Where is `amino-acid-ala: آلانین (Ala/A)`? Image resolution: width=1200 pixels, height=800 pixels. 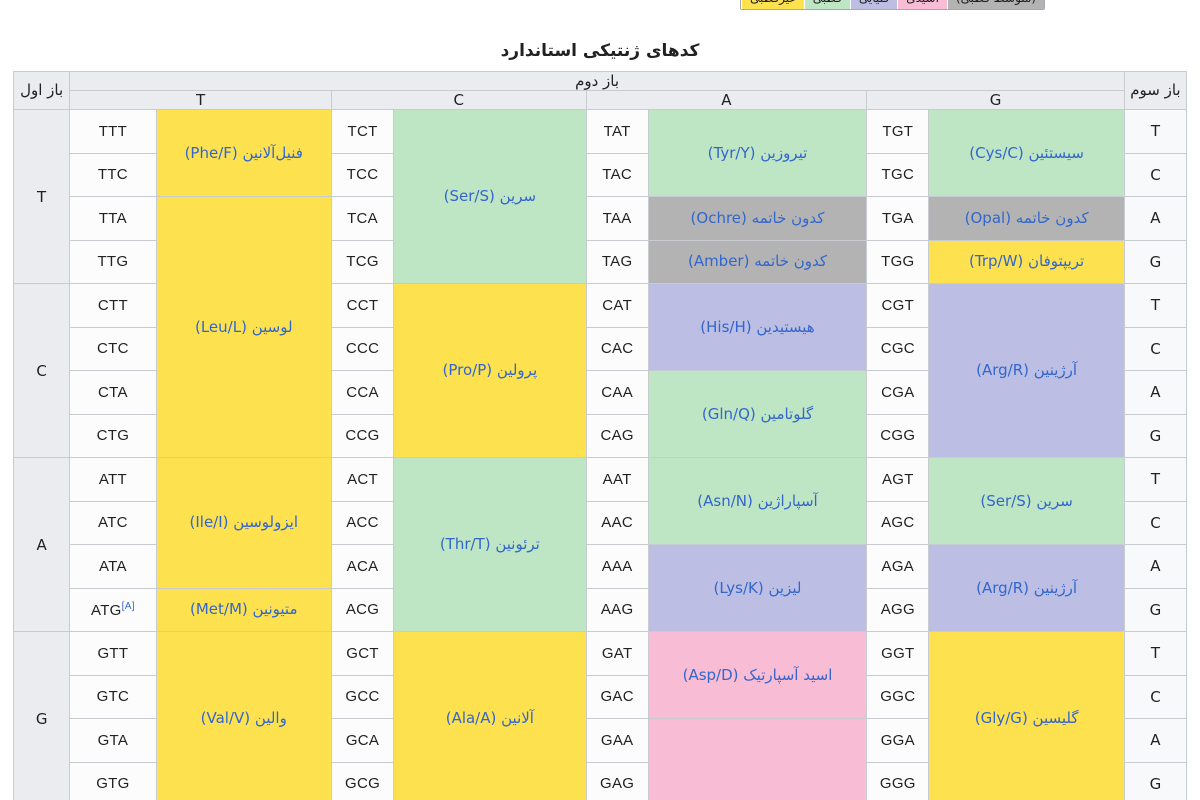
amino-acid-ala: آلانین (Ala/A) is located at coordinates (490, 715).